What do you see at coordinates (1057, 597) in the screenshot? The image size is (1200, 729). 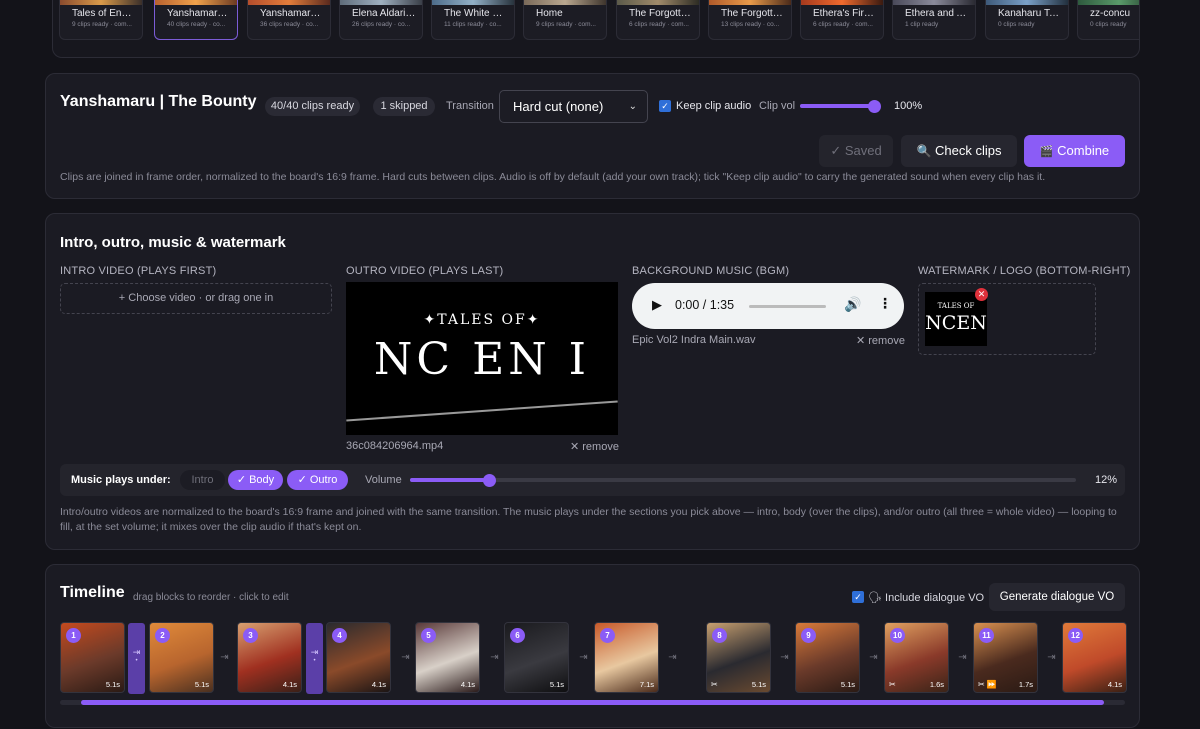 I see `generate-vo-button: Generate dialogue VO` at bounding box center [1057, 597].